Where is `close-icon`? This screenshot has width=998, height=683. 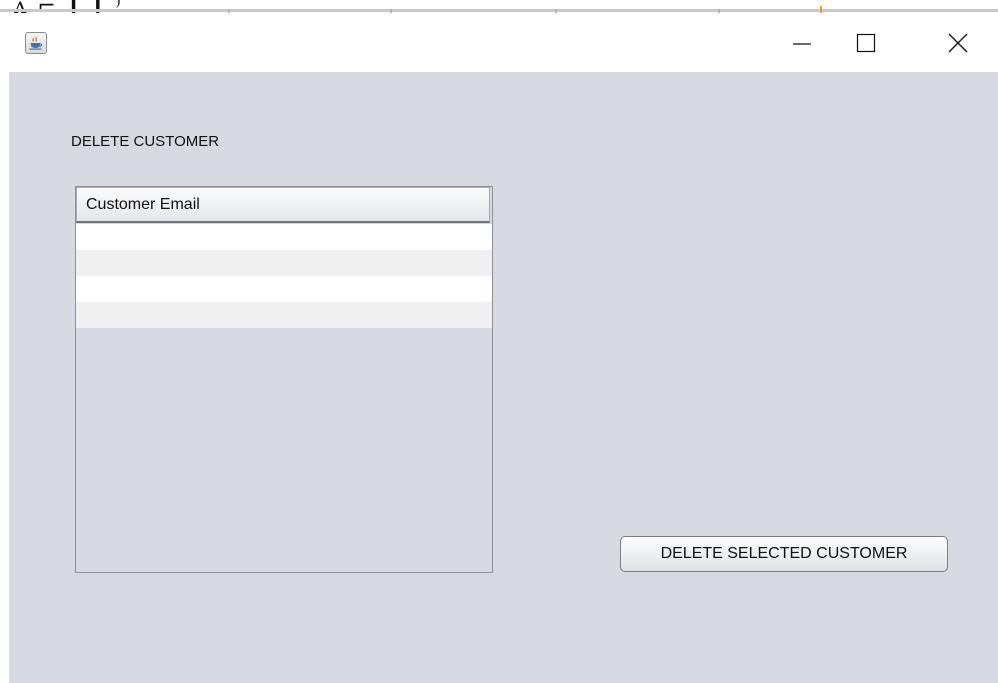
close-icon is located at coordinates (958, 43).